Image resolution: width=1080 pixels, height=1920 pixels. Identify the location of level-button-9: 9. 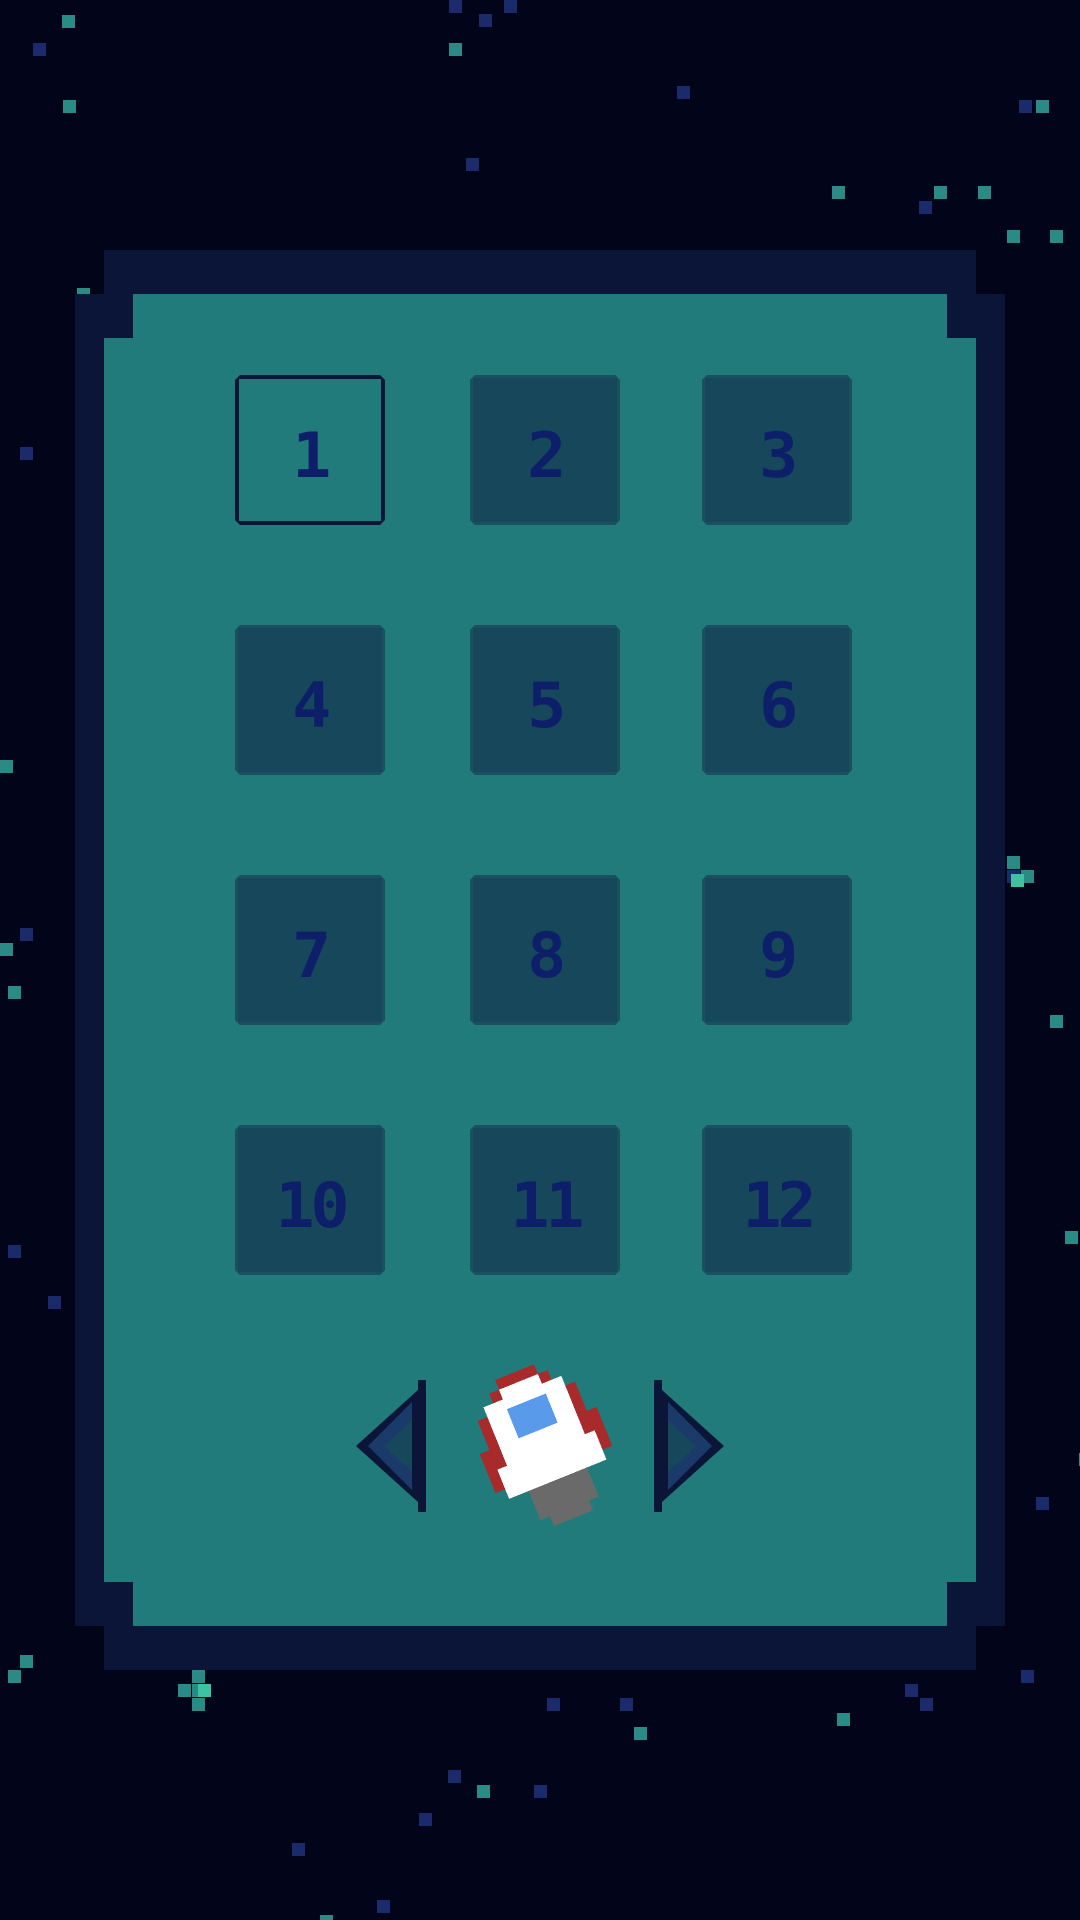
(777, 950).